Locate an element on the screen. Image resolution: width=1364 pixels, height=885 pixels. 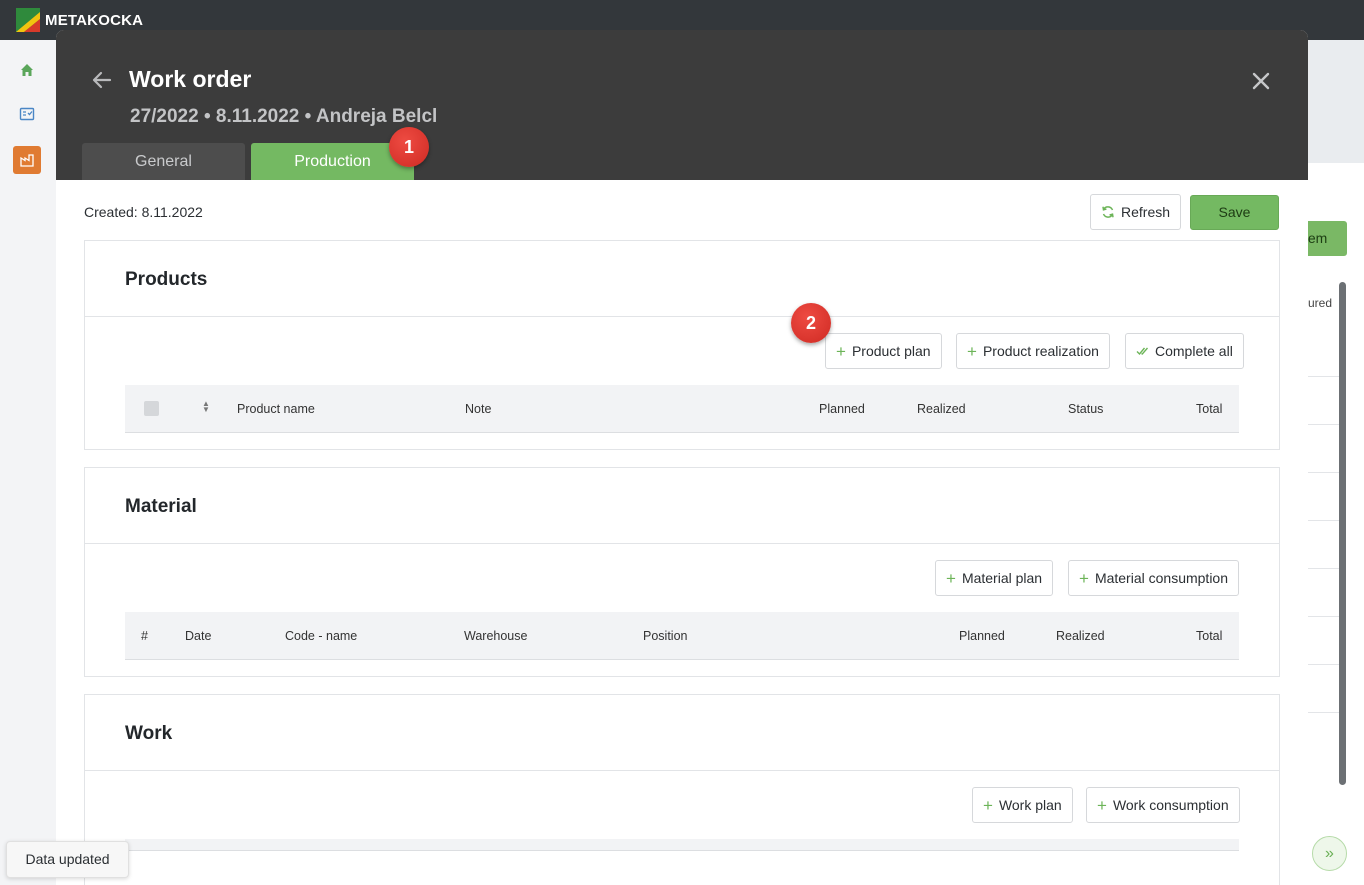
work-plan-button: + Work plan is located at coordinates (1022, 805).